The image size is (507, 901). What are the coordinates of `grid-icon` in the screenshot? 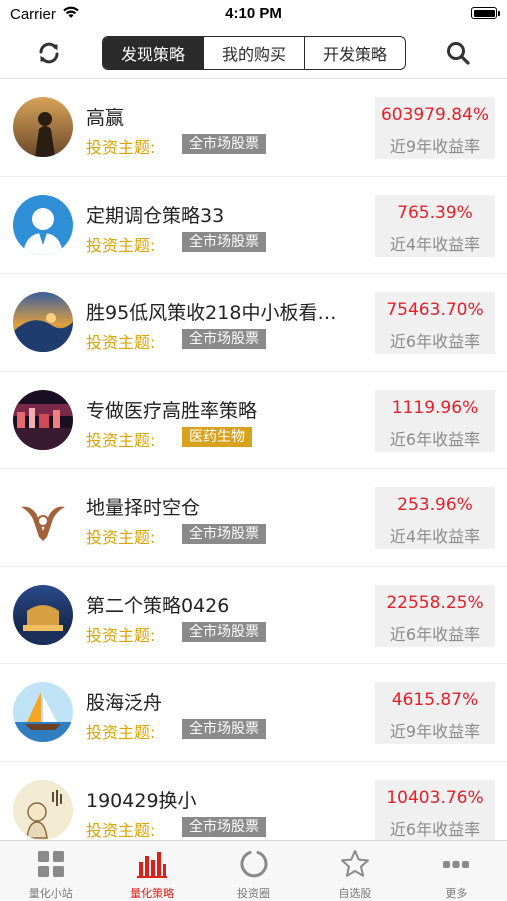 It's located at (51, 864).